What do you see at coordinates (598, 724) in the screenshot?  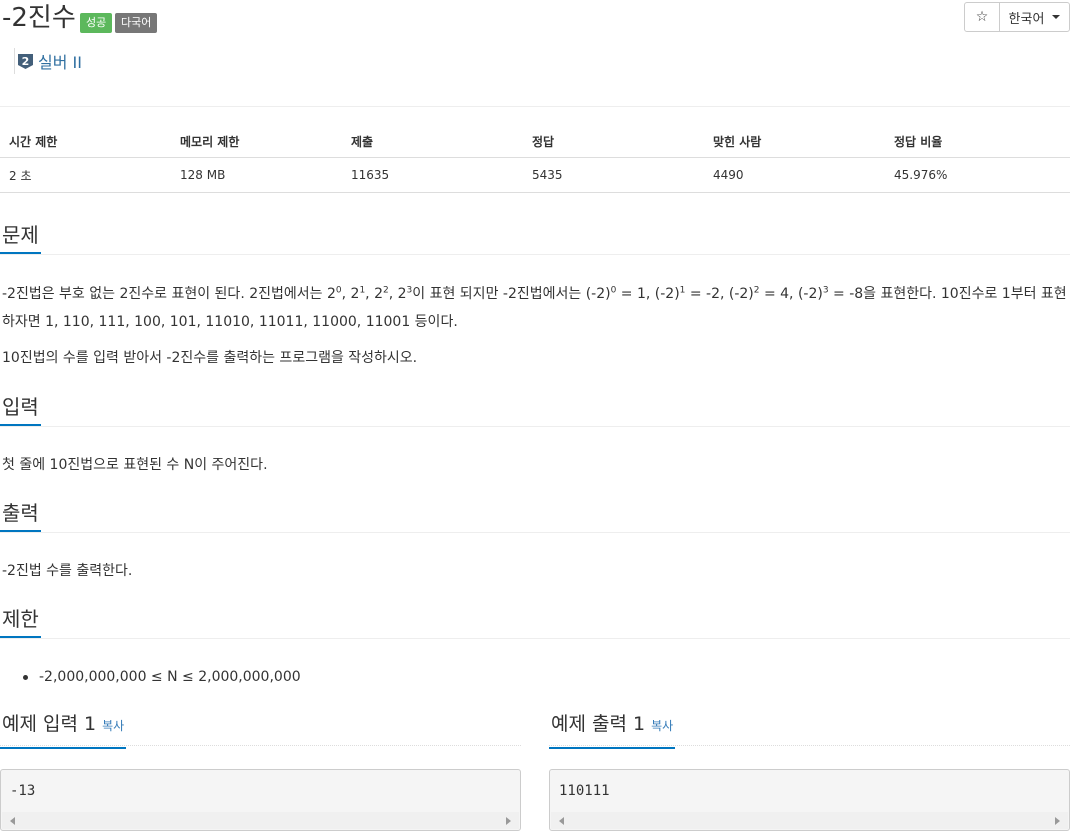 I see `sample-output-title: 예제 출력 1` at bounding box center [598, 724].